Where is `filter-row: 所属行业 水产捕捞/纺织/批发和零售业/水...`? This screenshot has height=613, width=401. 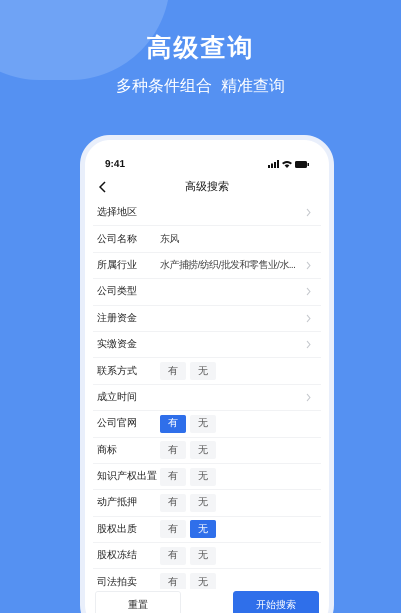 filter-row: 所属行业 水产捕捞/纺织/批发和零售业/水... is located at coordinates (207, 266).